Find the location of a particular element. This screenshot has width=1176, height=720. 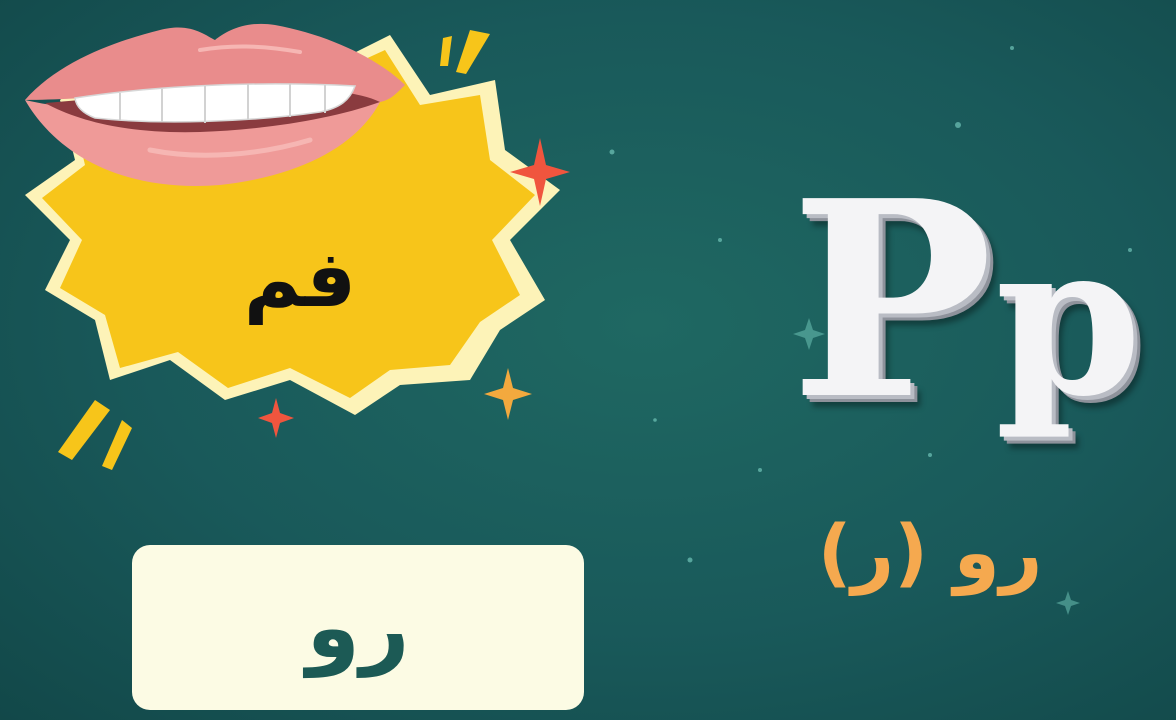

red-star-icon is located at coordinates (276, 418).